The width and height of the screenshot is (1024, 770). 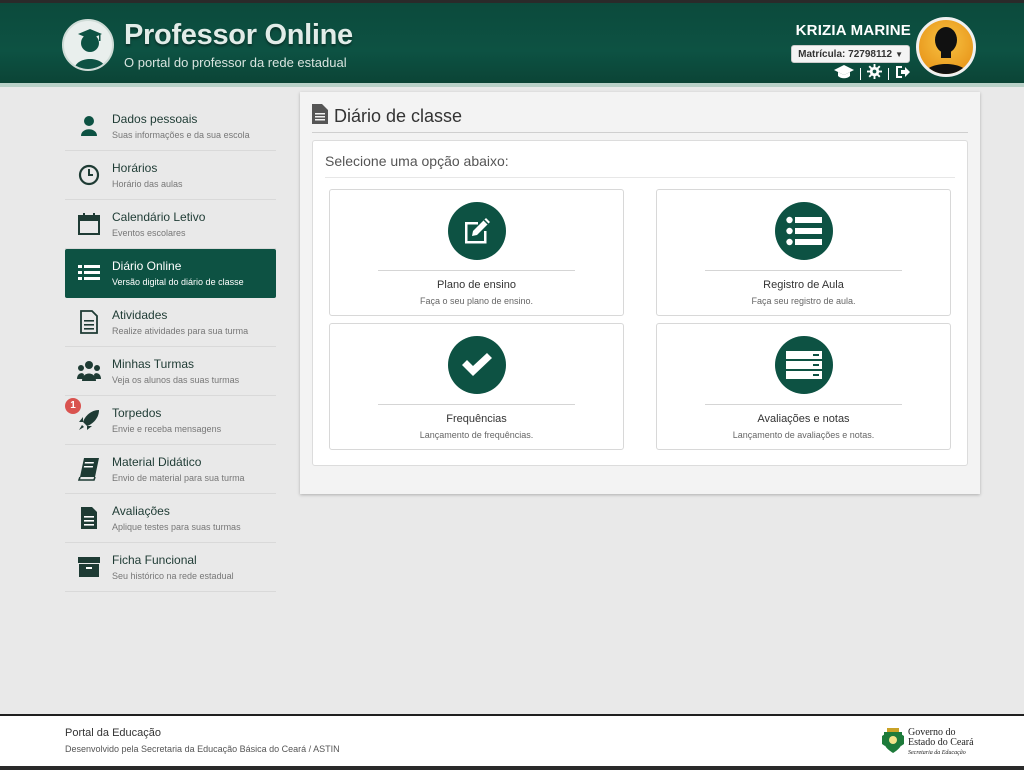 I want to click on sidebar-item-desc: Veja os alunos das suas turmas, so click(x=176, y=380).